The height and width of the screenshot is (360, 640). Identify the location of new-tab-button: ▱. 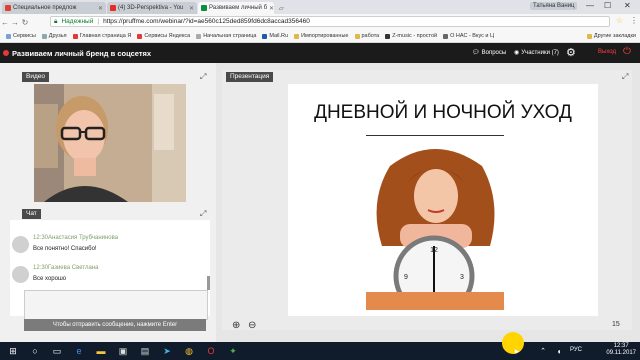
(283, 8).